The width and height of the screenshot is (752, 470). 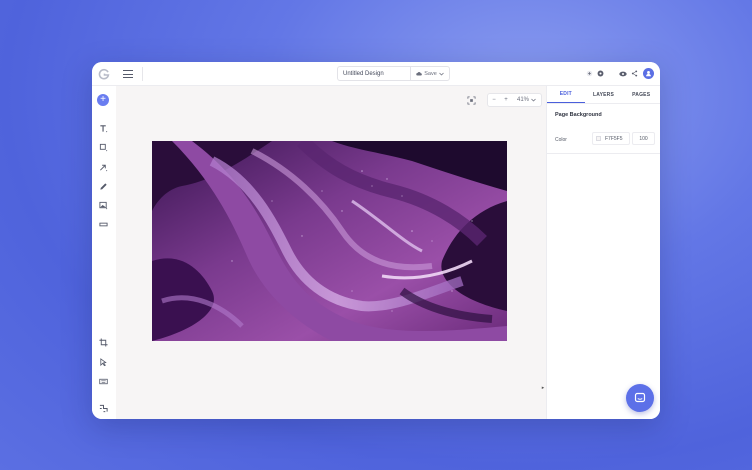 What do you see at coordinates (522, 100) in the screenshot?
I see `zoom-level-value: 41%` at bounding box center [522, 100].